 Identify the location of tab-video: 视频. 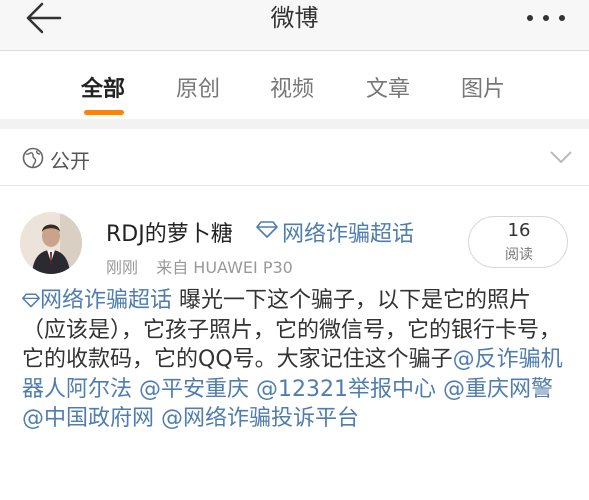
(292, 87).